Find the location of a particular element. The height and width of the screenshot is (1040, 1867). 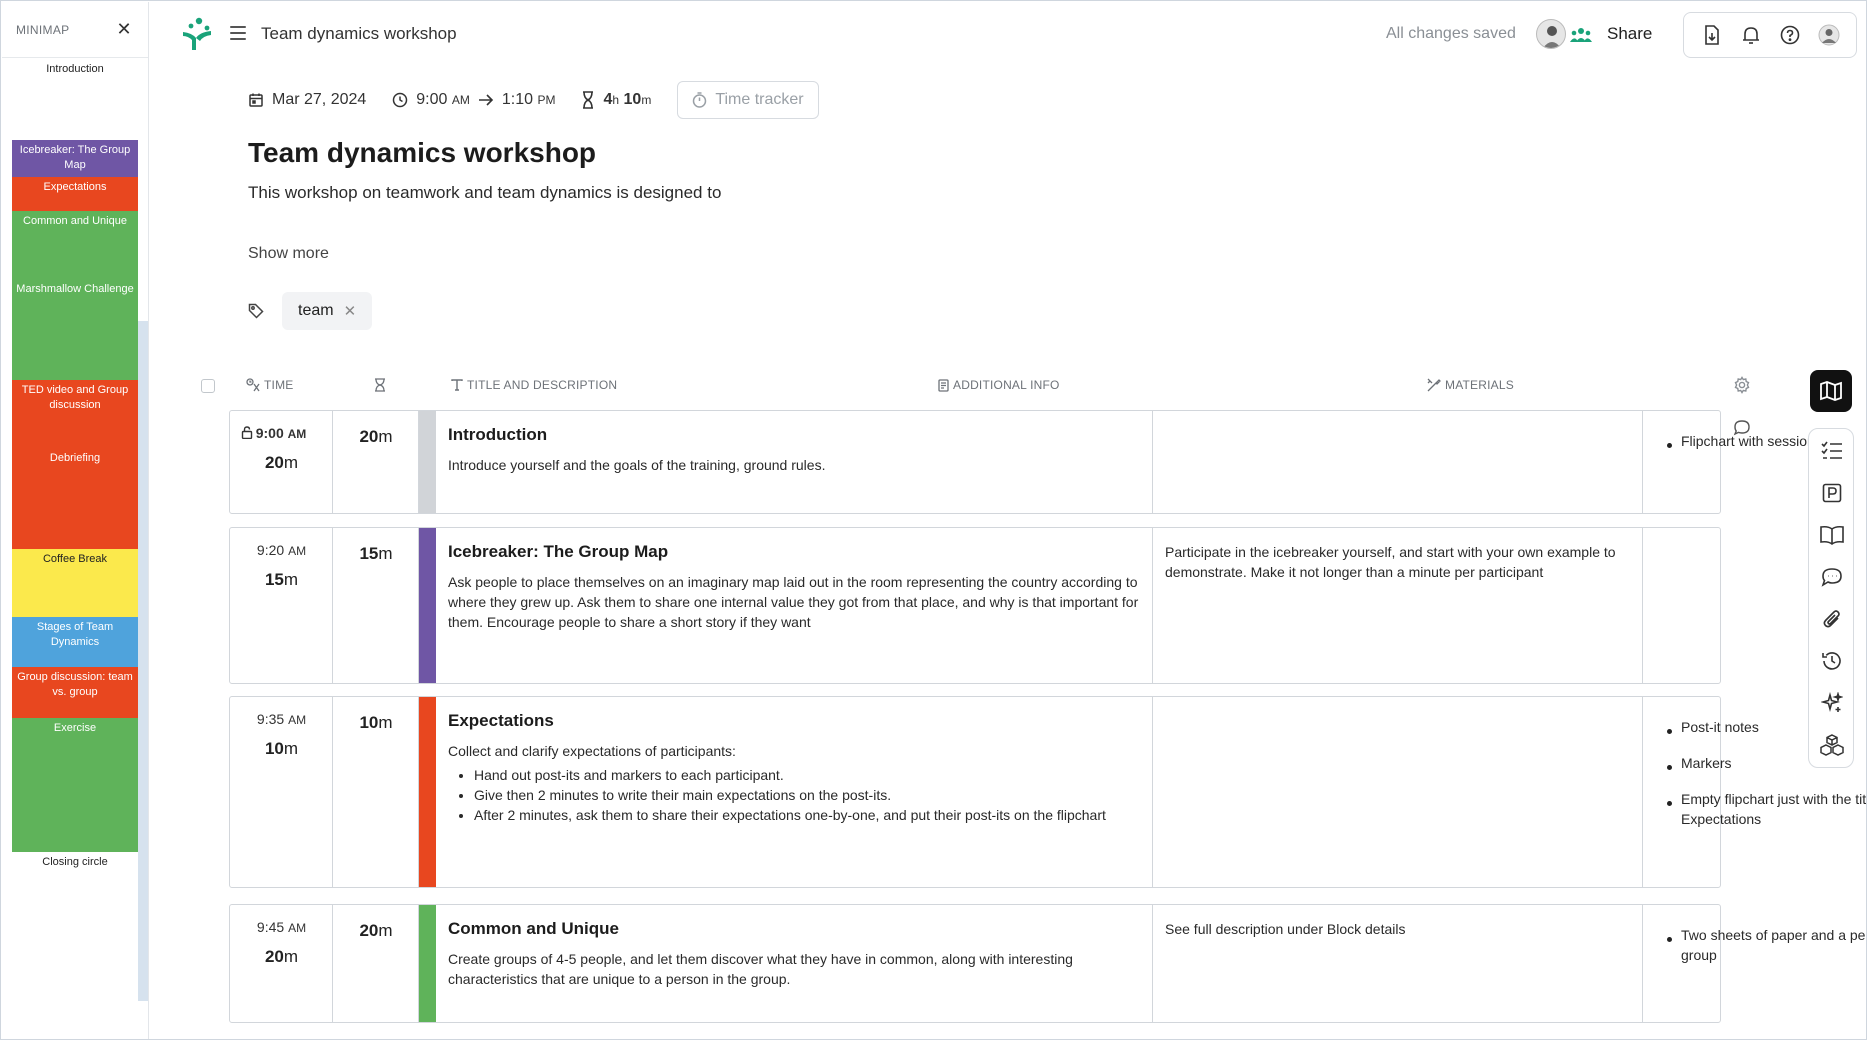

minimap-block: TED video and Group discussion is located at coordinates (75, 414).